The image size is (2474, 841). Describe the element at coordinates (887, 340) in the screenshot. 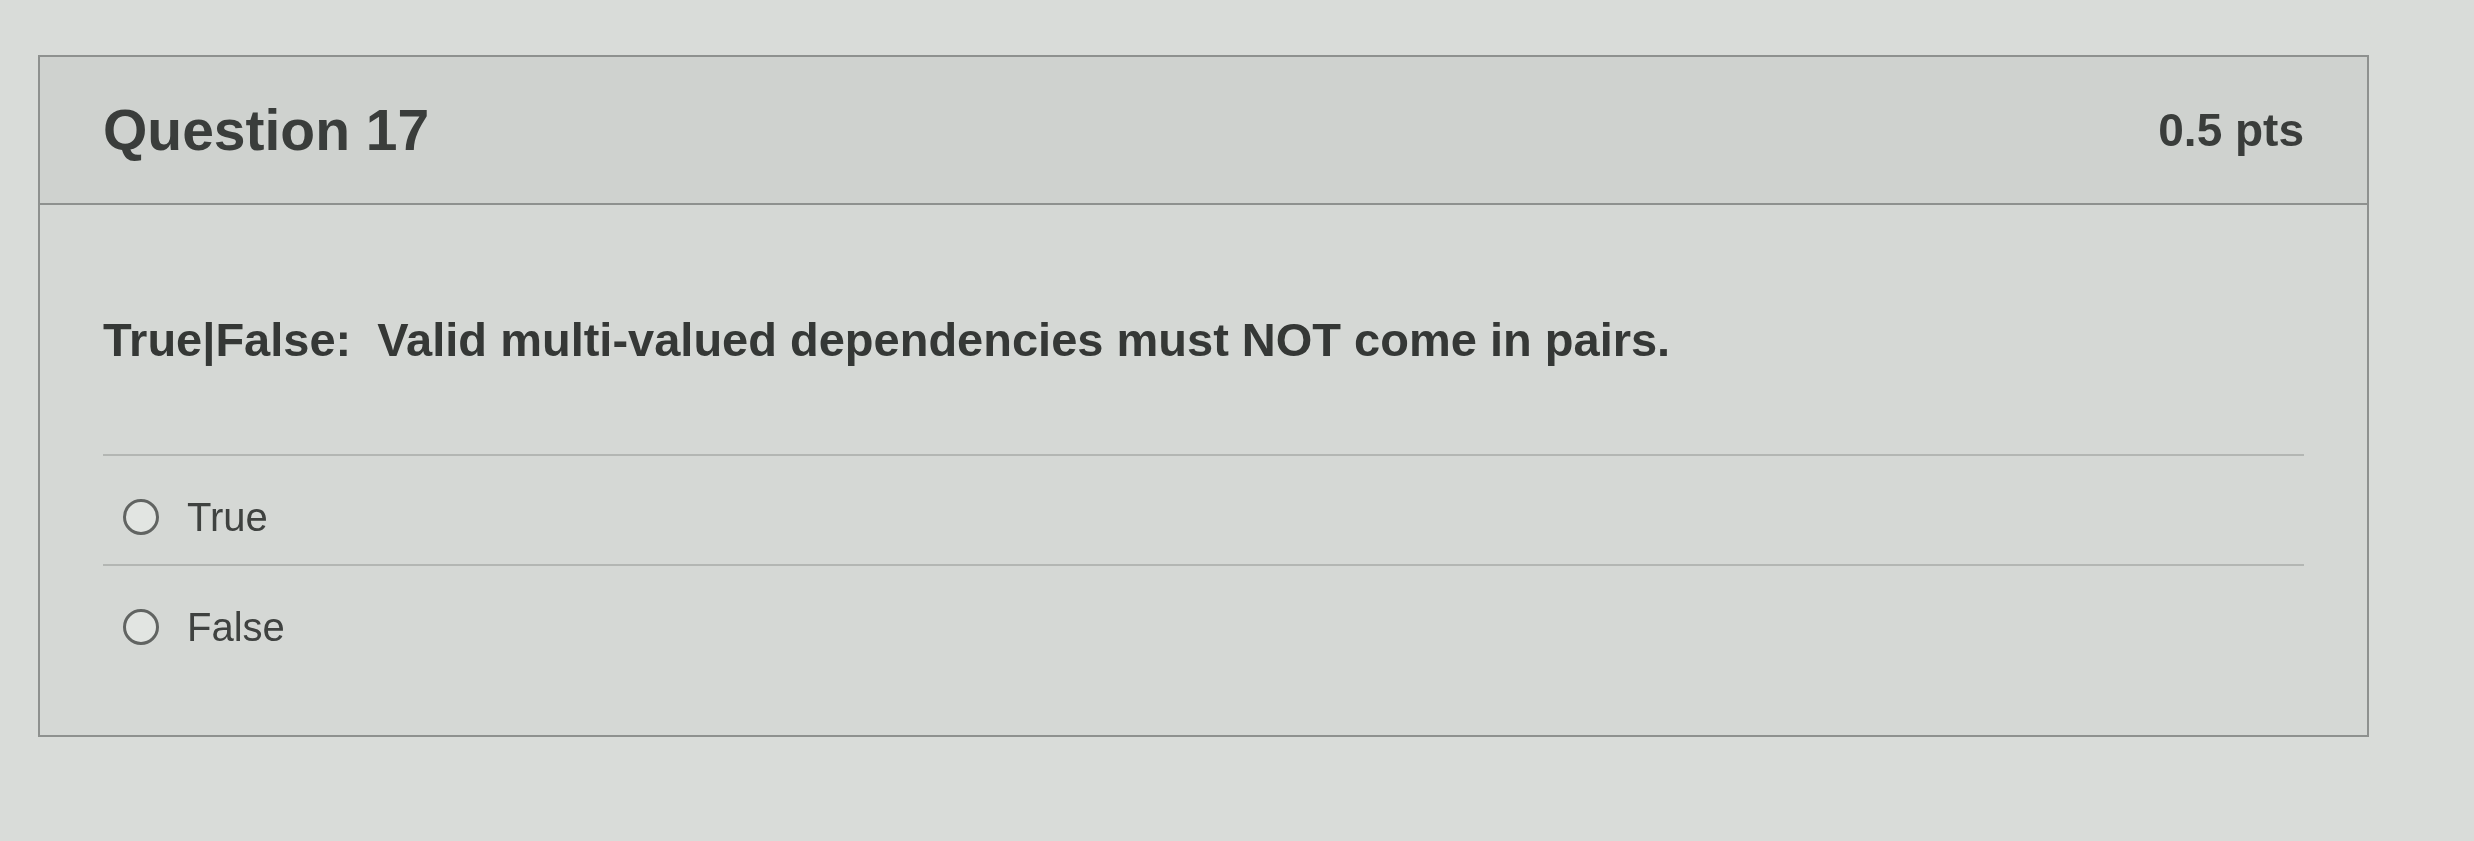

I see `question-text: True|False: Valid multi-valued dependencies must NOT come in pairs.` at that location.